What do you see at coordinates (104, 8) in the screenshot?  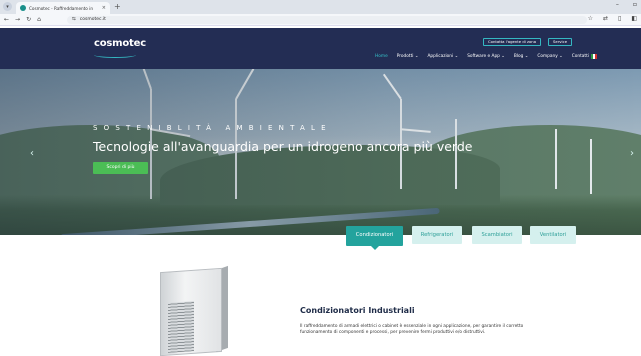 I see `tab-close-icon: ×` at bounding box center [104, 8].